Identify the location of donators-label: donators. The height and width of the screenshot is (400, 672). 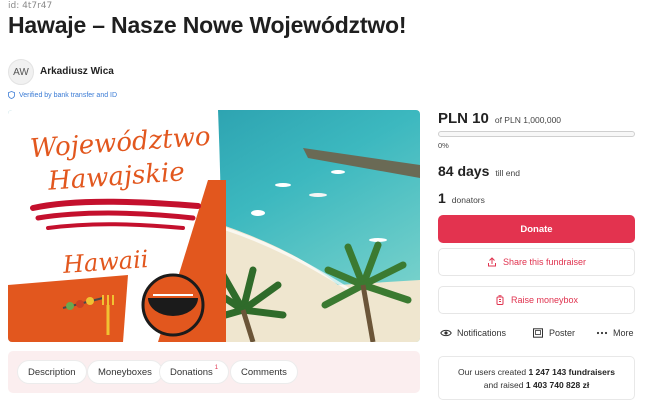
(468, 200).